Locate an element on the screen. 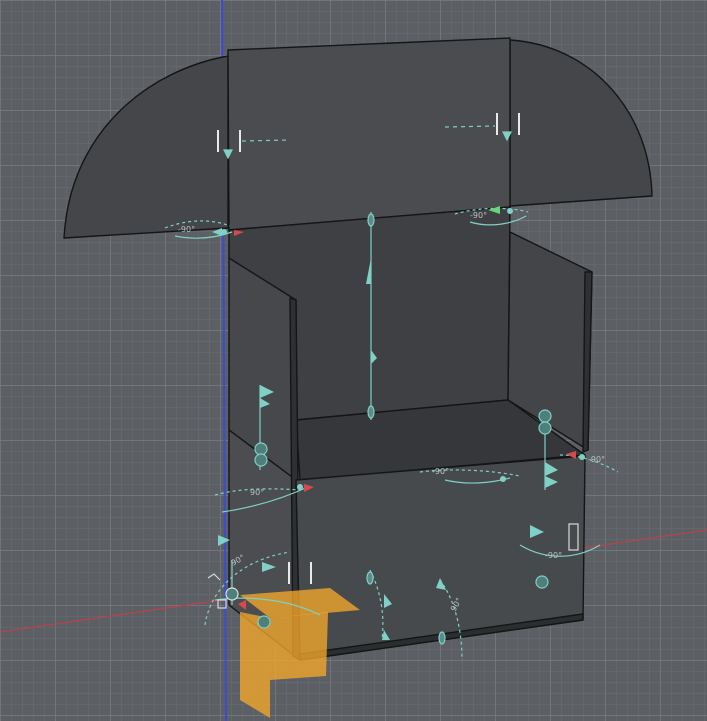  angle-label: 90° is located at coordinates (257, 492).